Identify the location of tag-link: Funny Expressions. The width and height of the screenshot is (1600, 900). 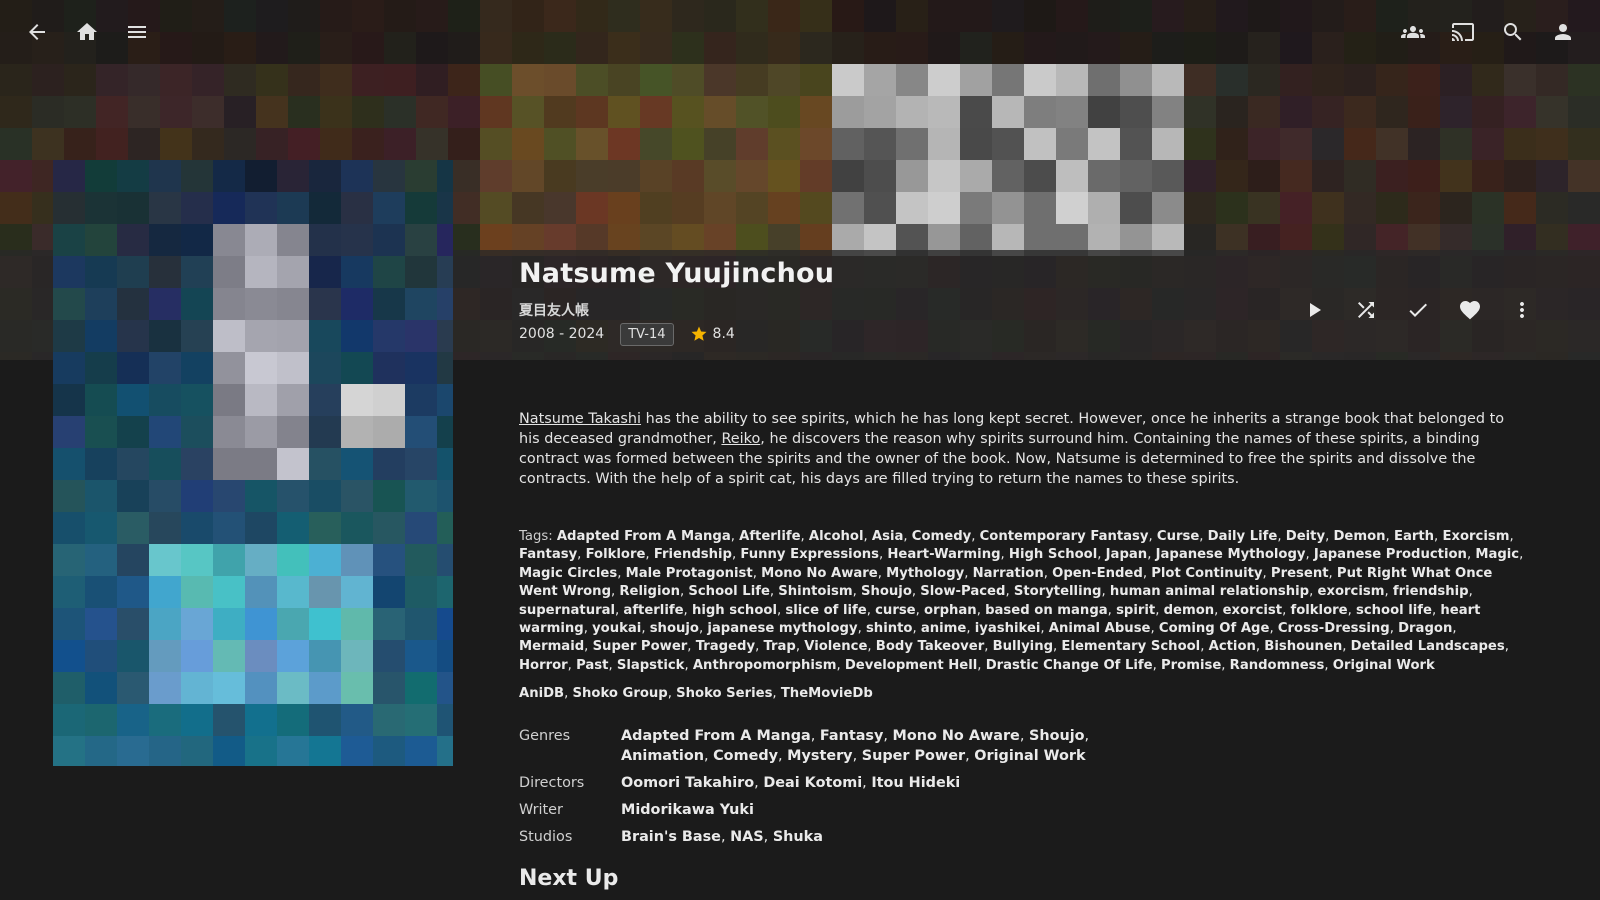
(809, 554).